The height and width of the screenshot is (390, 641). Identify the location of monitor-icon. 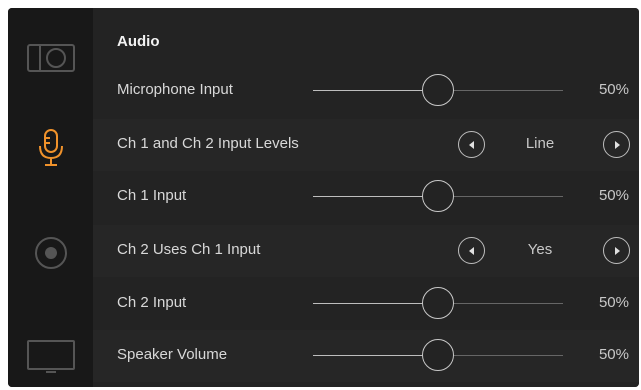
(50, 356).